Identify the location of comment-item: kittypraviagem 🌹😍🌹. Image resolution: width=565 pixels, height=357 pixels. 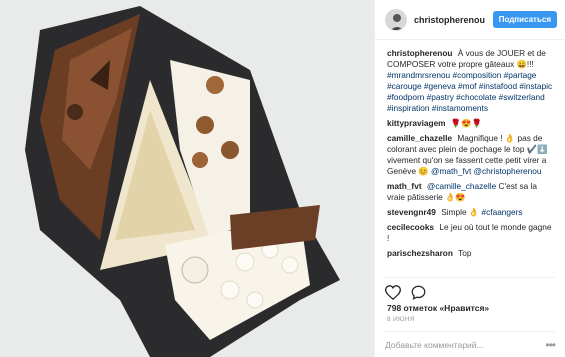
(471, 123).